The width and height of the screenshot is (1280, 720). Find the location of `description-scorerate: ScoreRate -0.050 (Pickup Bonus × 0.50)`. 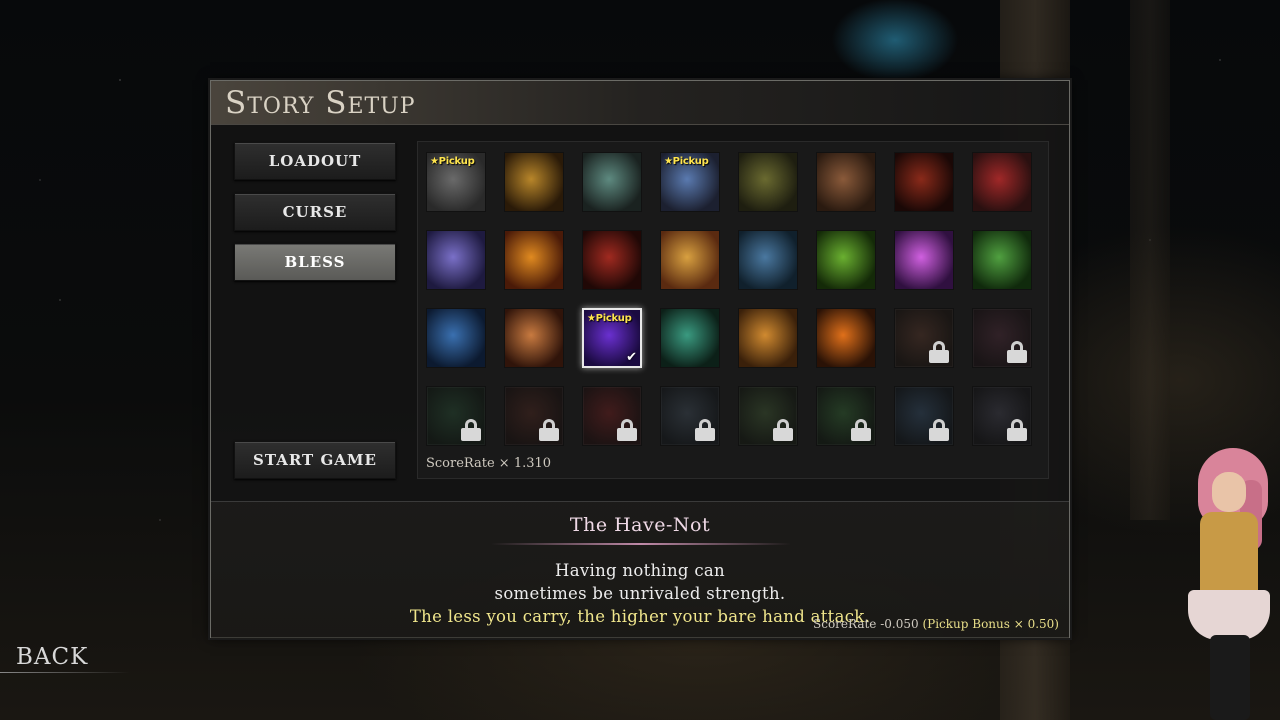

description-scorerate: ScoreRate -0.050 (Pickup Bonus × 0.50) is located at coordinates (936, 624).